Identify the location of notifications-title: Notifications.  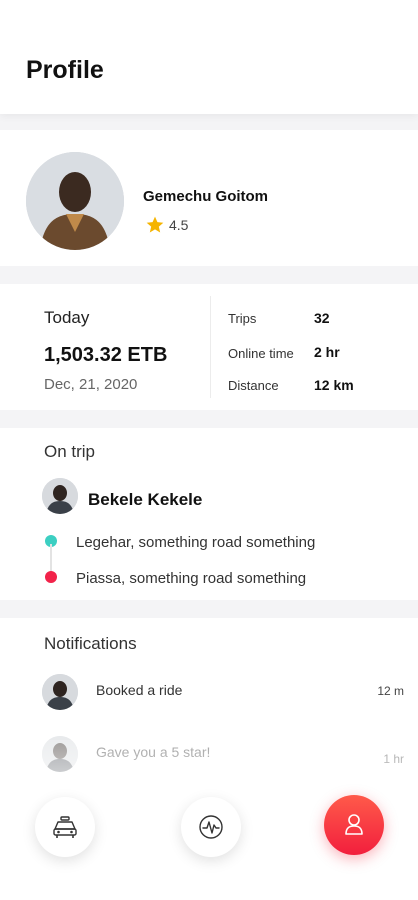
(90, 643).